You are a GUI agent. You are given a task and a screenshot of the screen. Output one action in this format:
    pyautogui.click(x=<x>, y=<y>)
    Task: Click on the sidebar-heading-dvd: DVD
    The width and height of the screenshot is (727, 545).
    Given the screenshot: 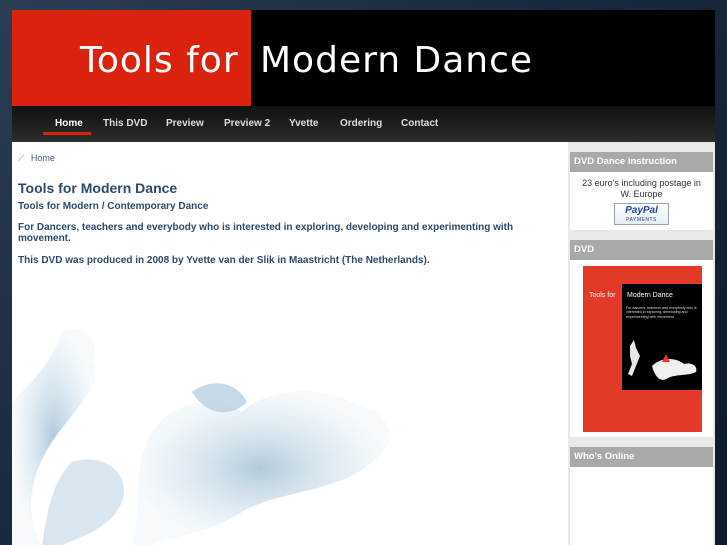 What is the action you would take?
    pyautogui.click(x=641, y=250)
    